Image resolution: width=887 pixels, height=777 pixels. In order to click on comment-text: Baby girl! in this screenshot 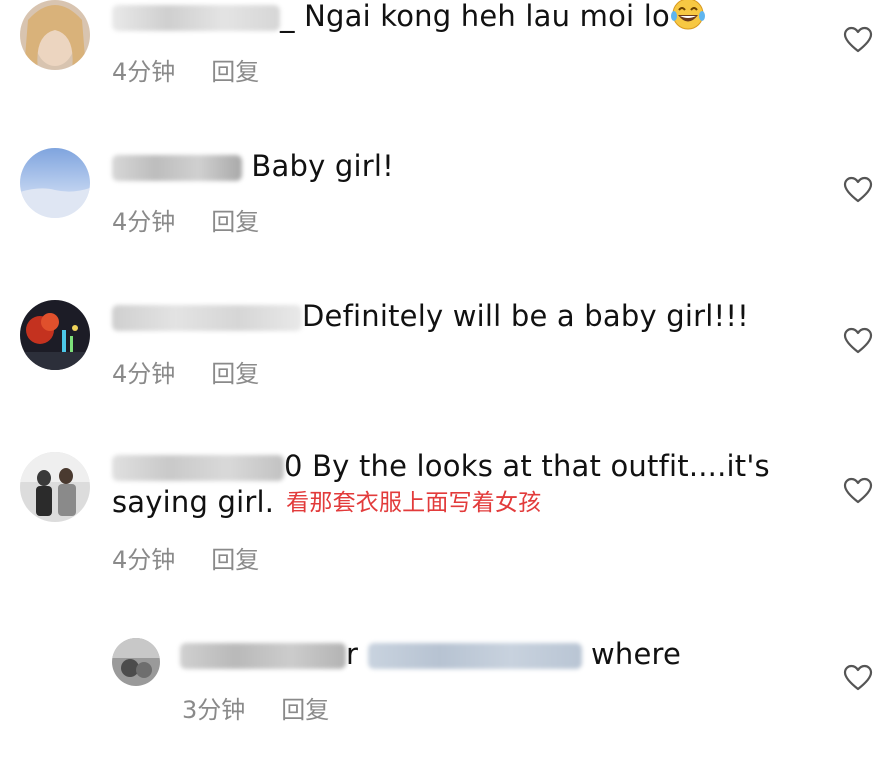, I will do `click(253, 166)`.